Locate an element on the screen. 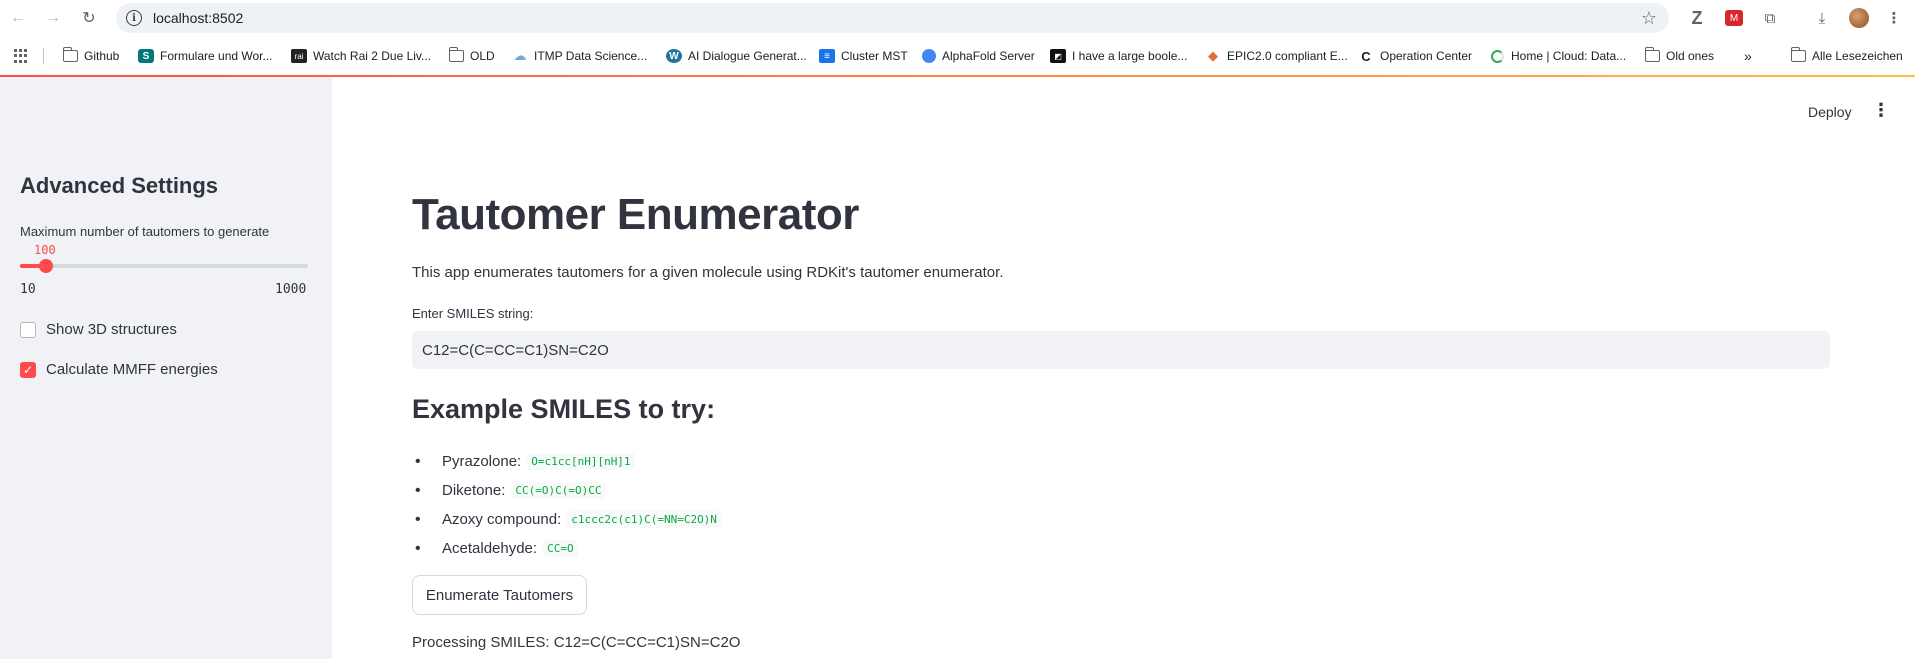 The width and height of the screenshot is (1915, 659). slider-thumb is located at coordinates (46, 266).